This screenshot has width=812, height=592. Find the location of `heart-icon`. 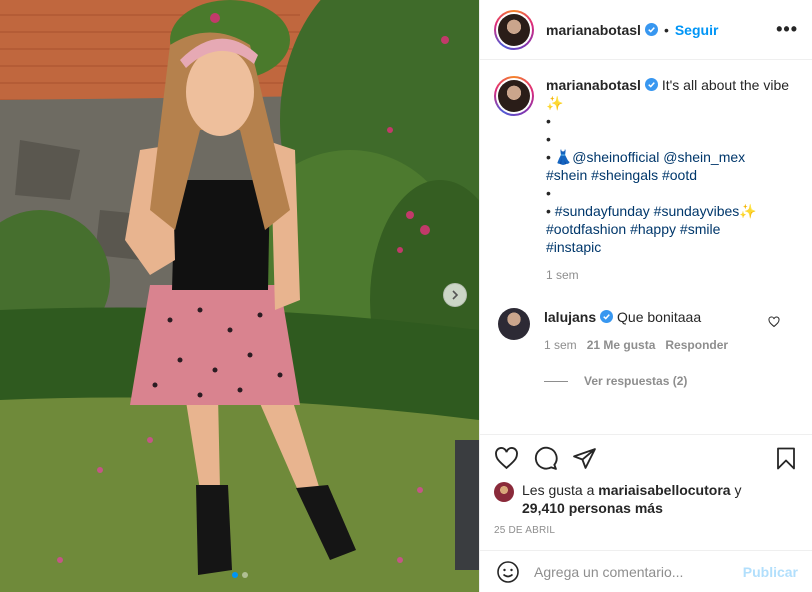

heart-icon is located at coordinates (506, 457).